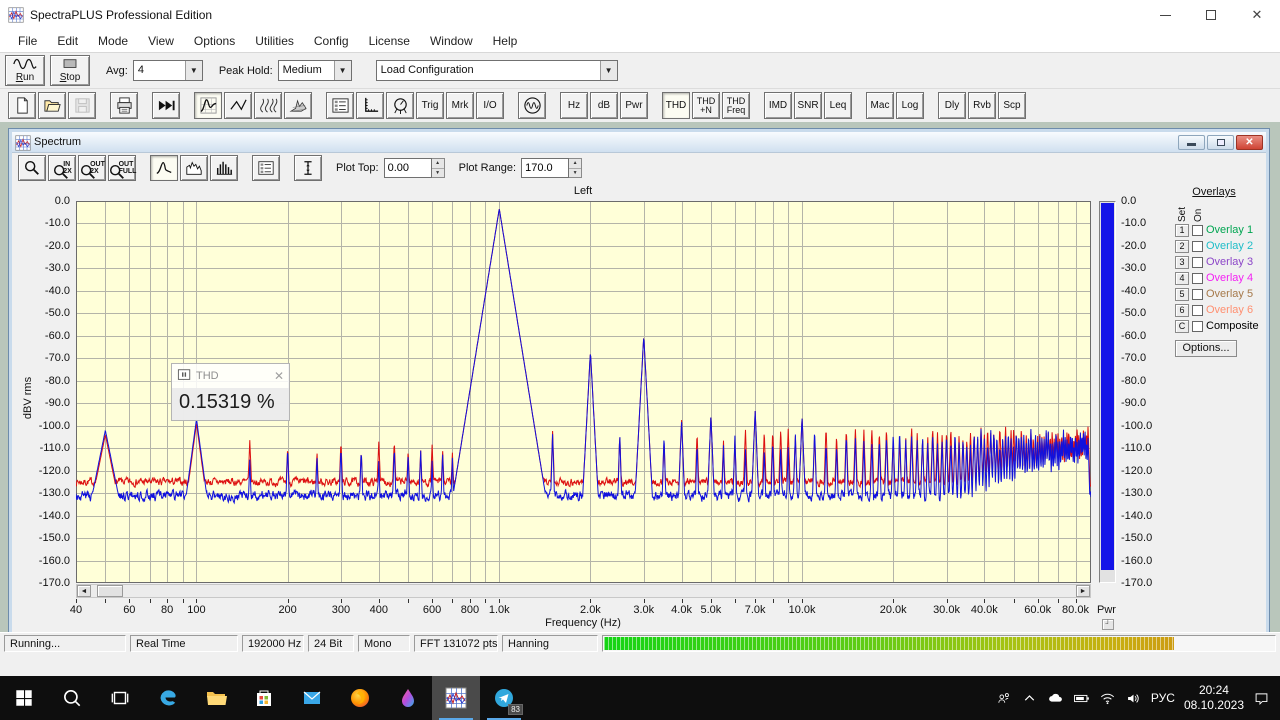 The height and width of the screenshot is (720, 1280). What do you see at coordinates (25, 70) in the screenshot?
I see `run-button: Run` at bounding box center [25, 70].